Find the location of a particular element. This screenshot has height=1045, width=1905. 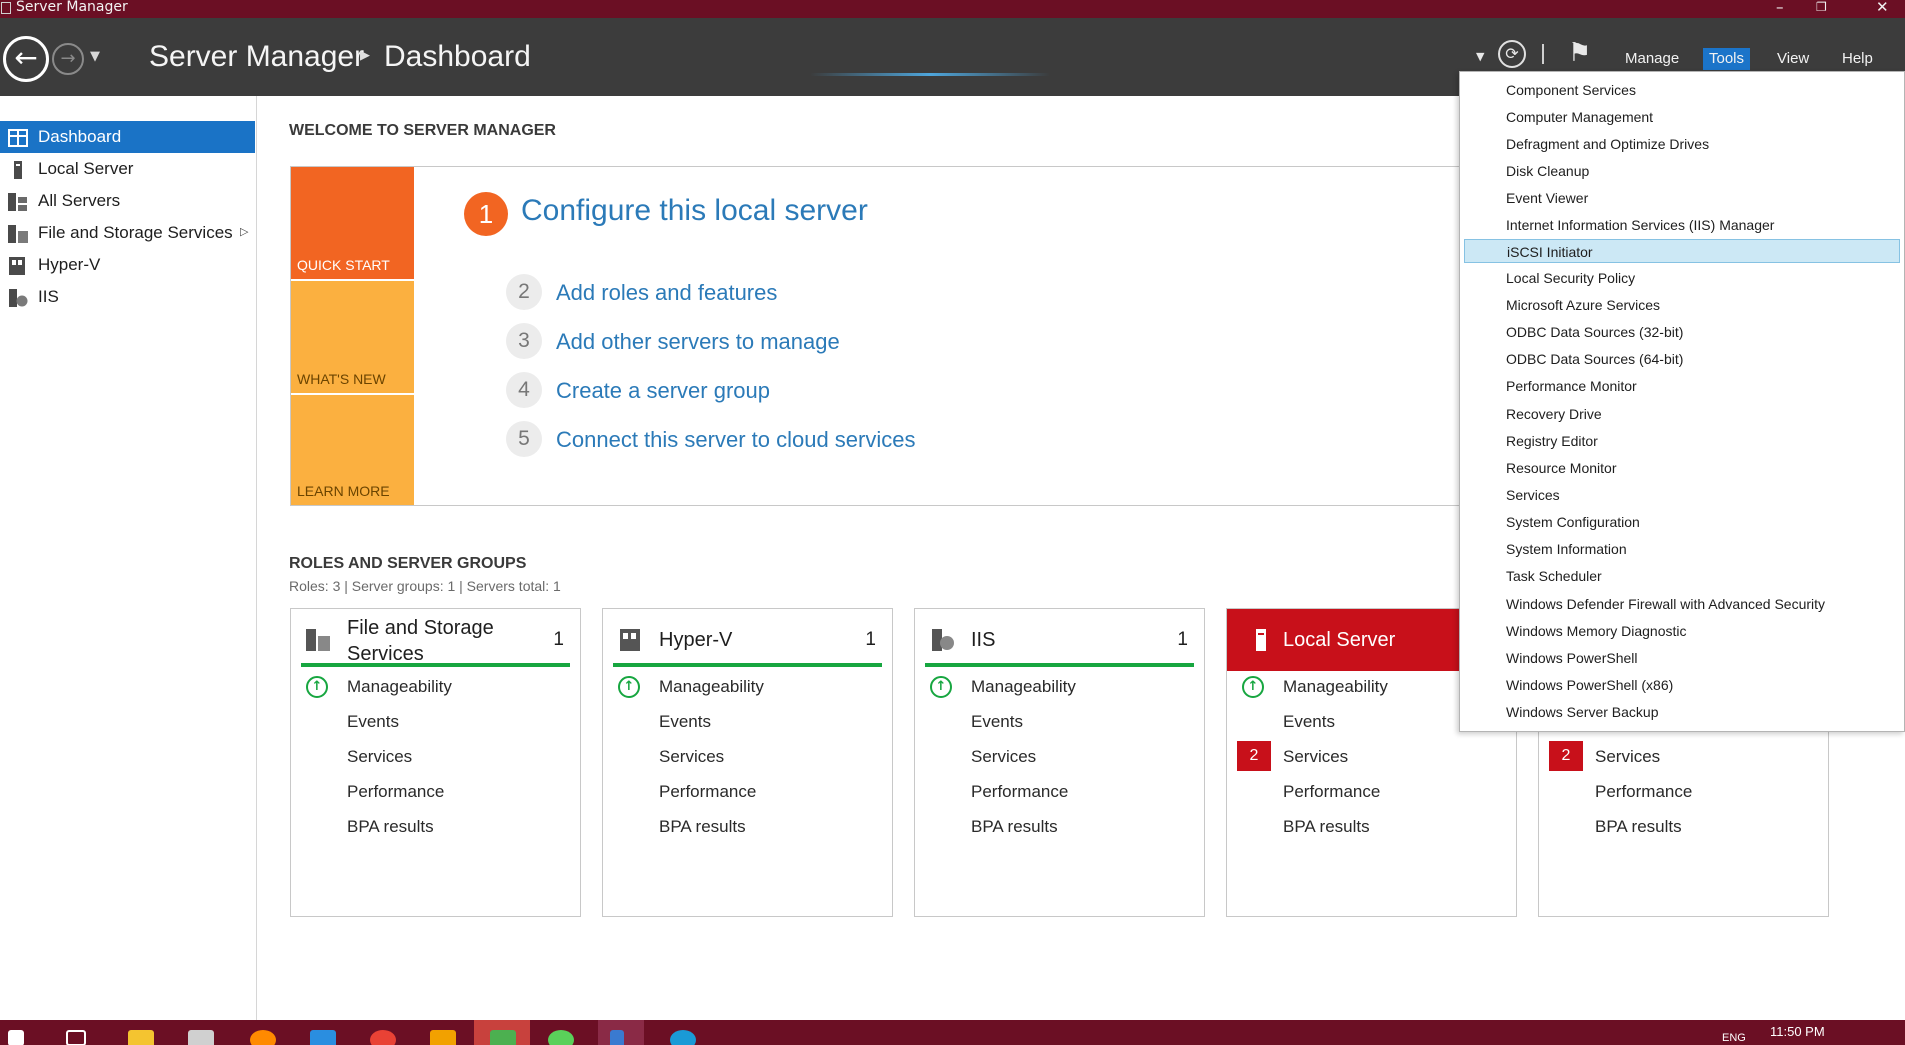

ok-status-icon: ↑ is located at coordinates (629, 687).